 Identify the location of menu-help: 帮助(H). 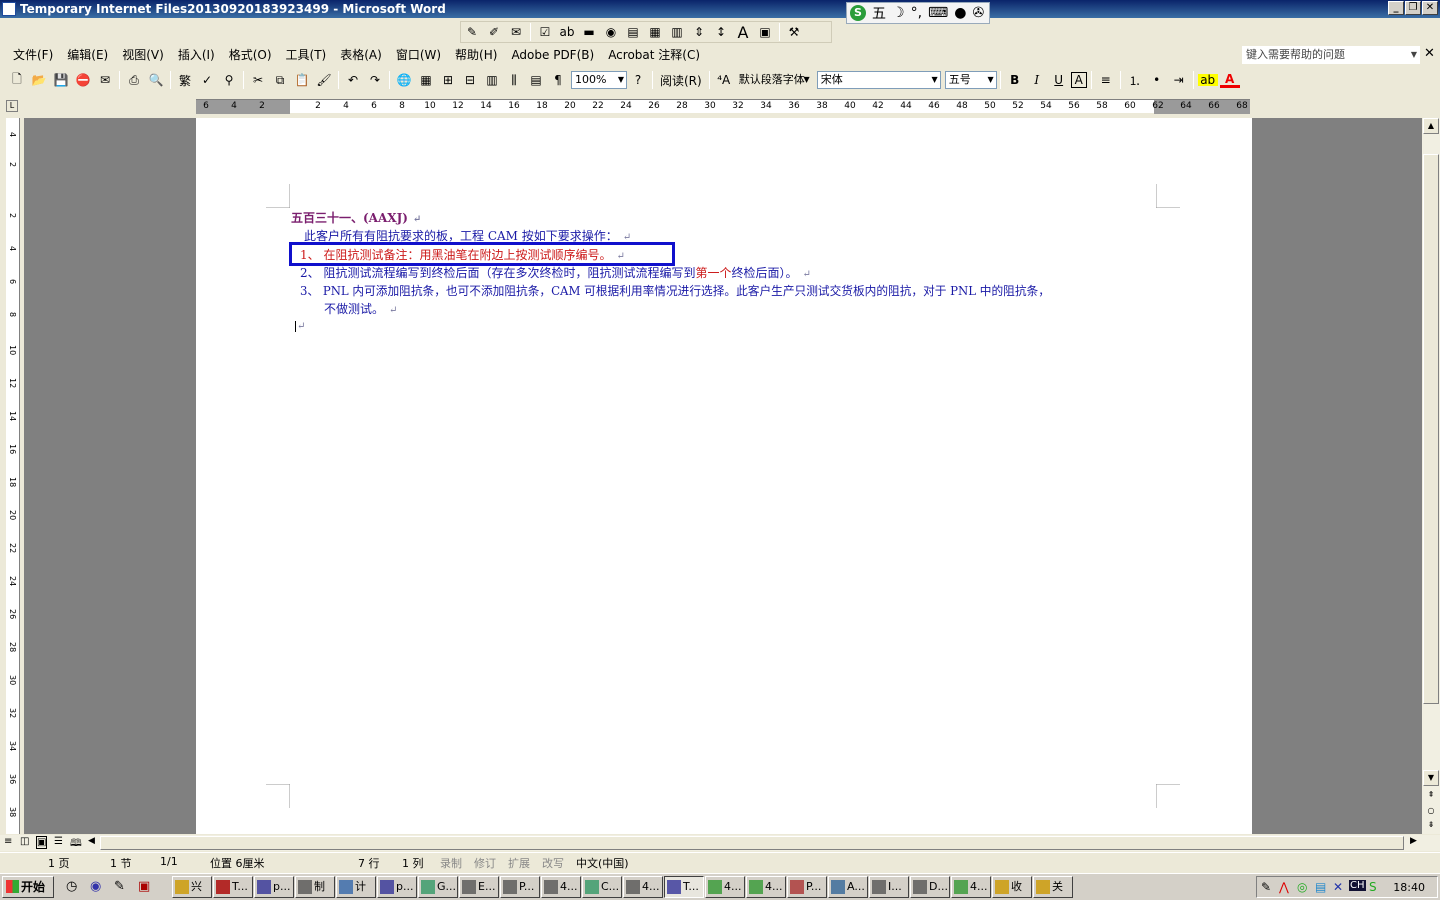
(476, 55).